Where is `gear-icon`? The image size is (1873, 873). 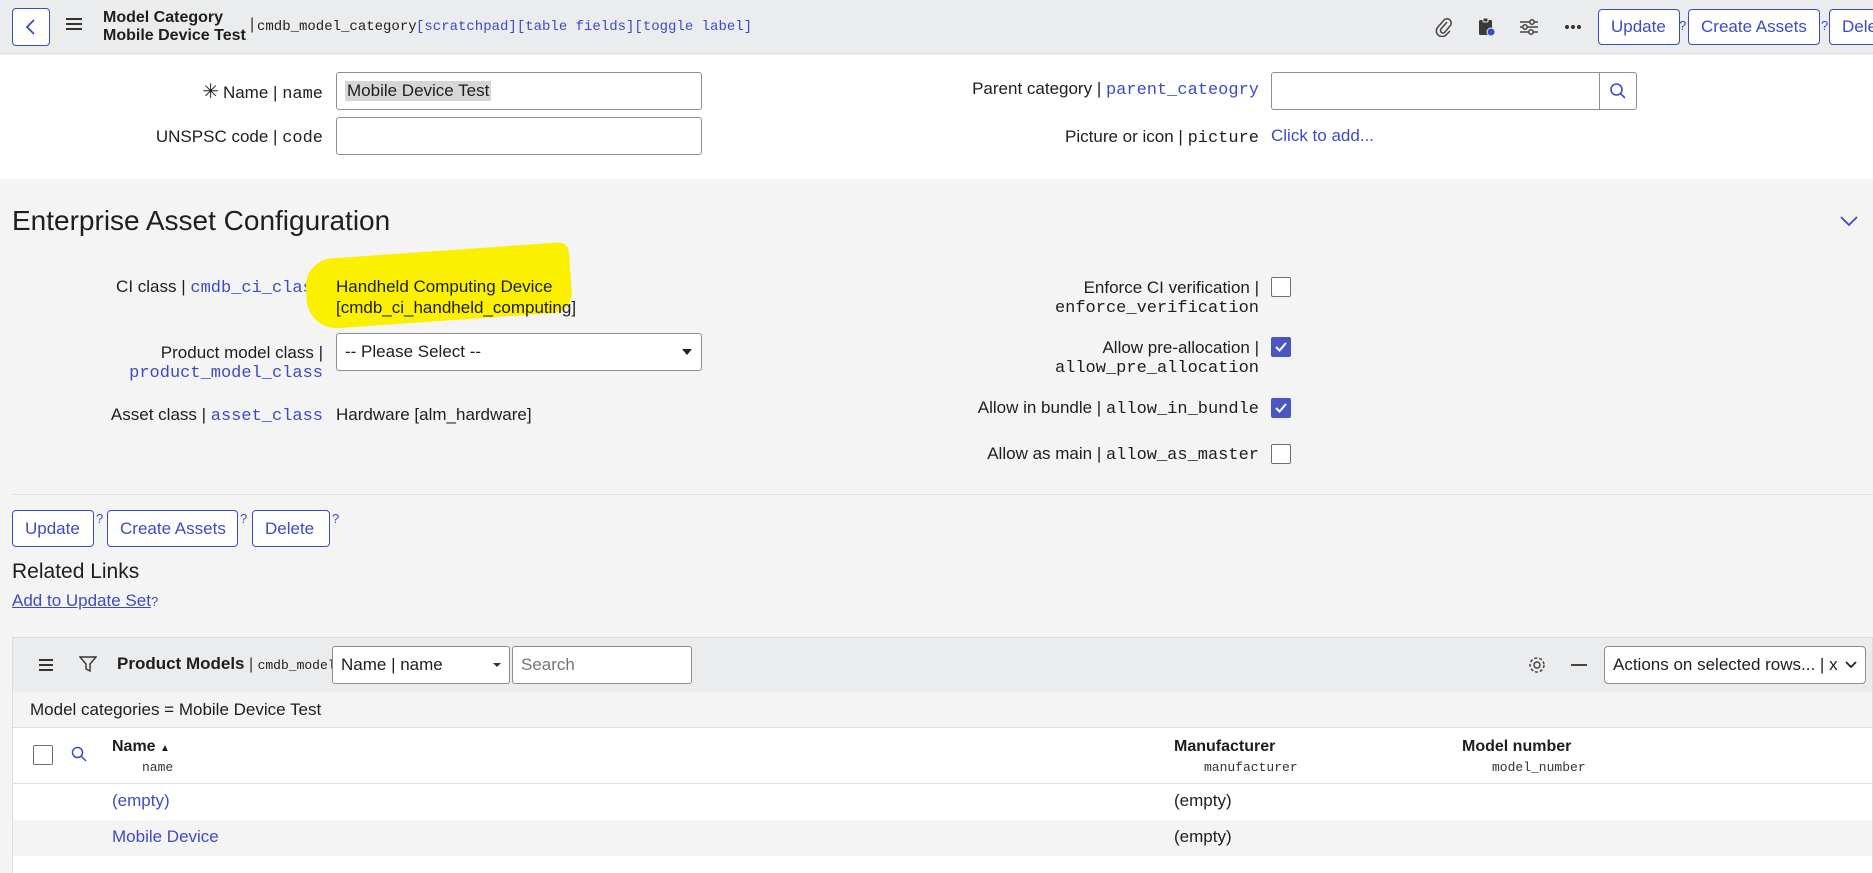
gear-icon is located at coordinates (1537, 667).